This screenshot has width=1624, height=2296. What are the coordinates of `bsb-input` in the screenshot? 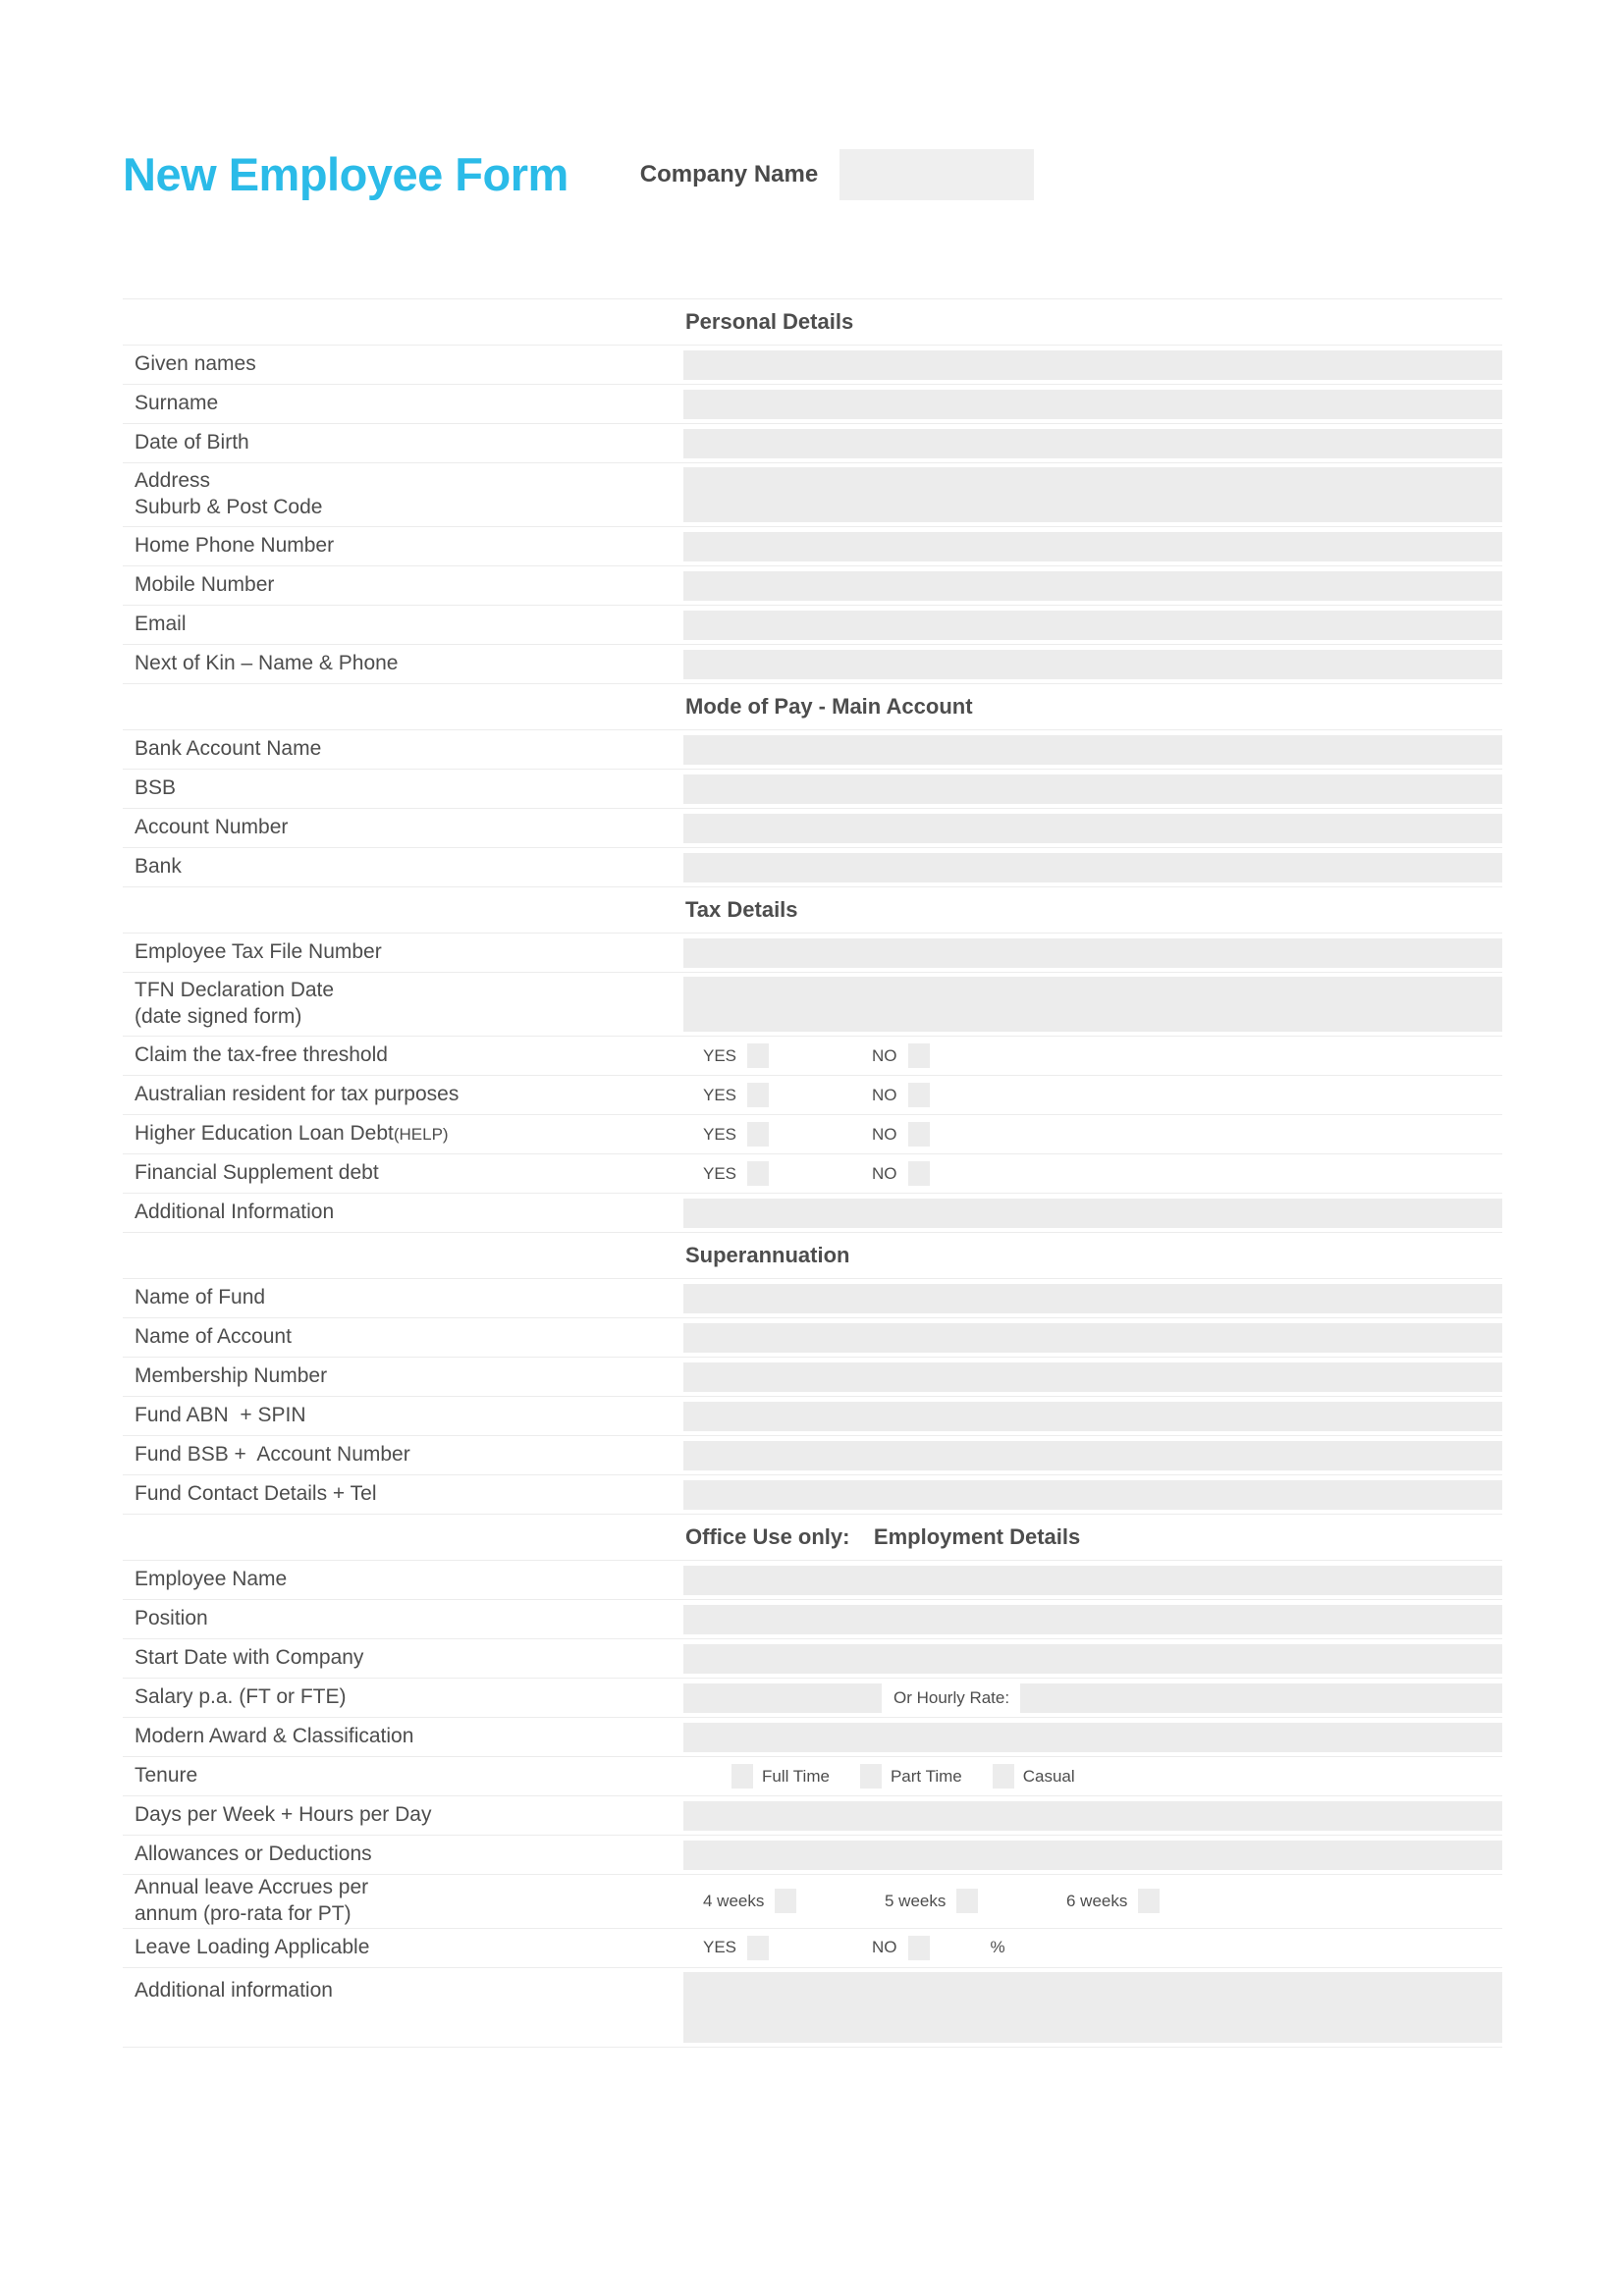 It's located at (1092, 789).